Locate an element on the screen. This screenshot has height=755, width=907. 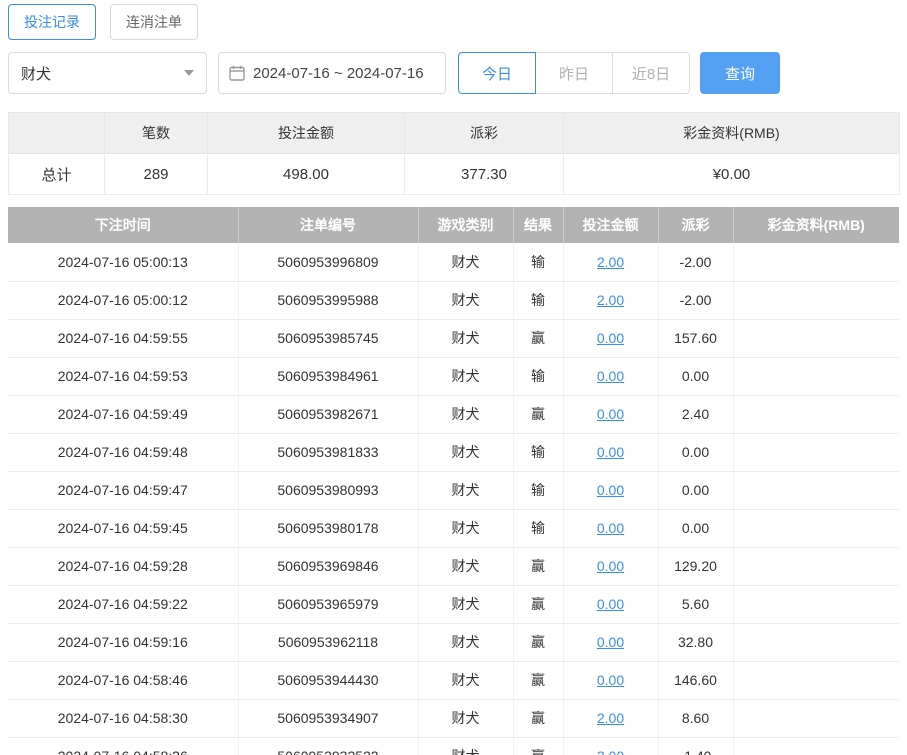
order-id-cell: 5060953965979 is located at coordinates (327, 604).